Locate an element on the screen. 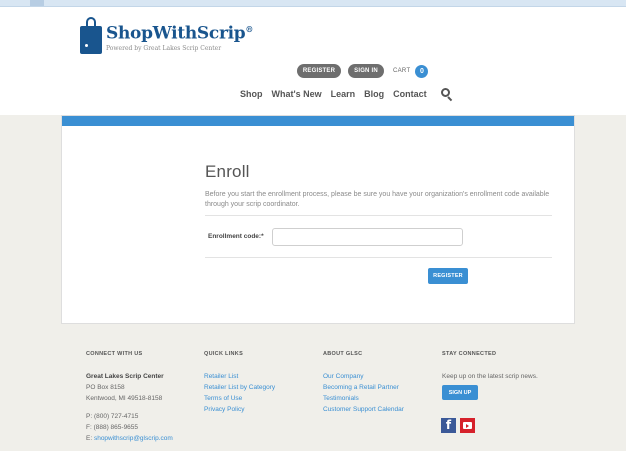 Image resolution: width=626 pixels, height=451 pixels. browser-top-bar is located at coordinates (313, 3).